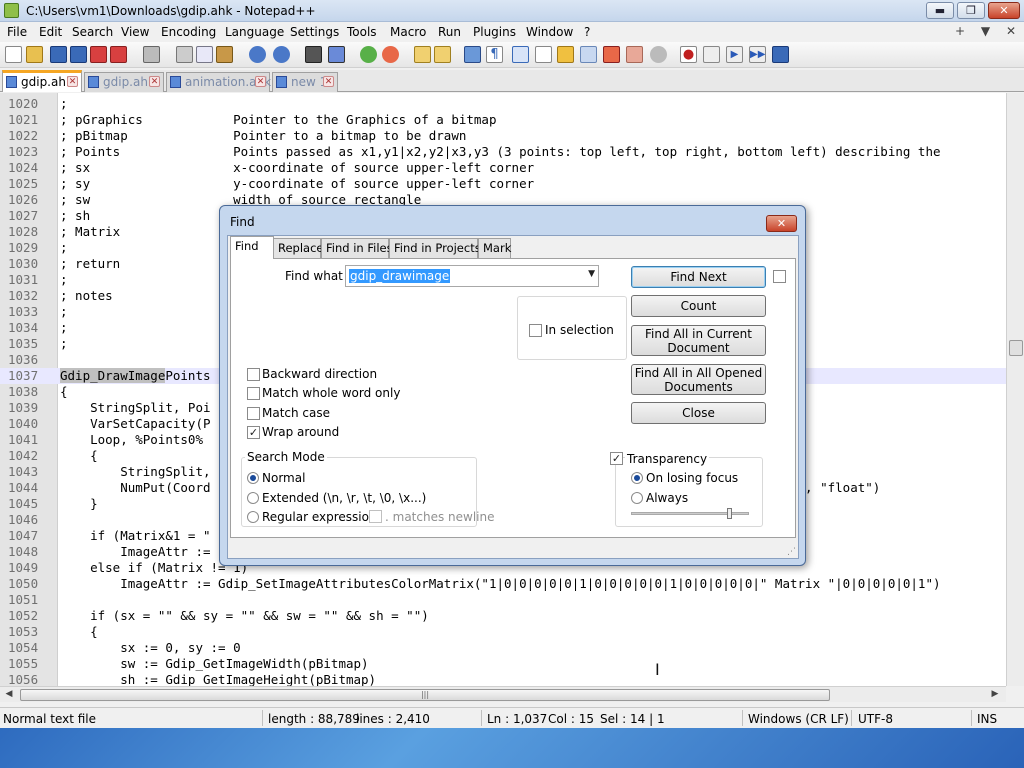 Image resolution: width=1024 pixels, height=768 pixels. What do you see at coordinates (124, 82) in the screenshot?
I see `tab-gdip-ahk: gdip.ahk ✕` at bounding box center [124, 82].